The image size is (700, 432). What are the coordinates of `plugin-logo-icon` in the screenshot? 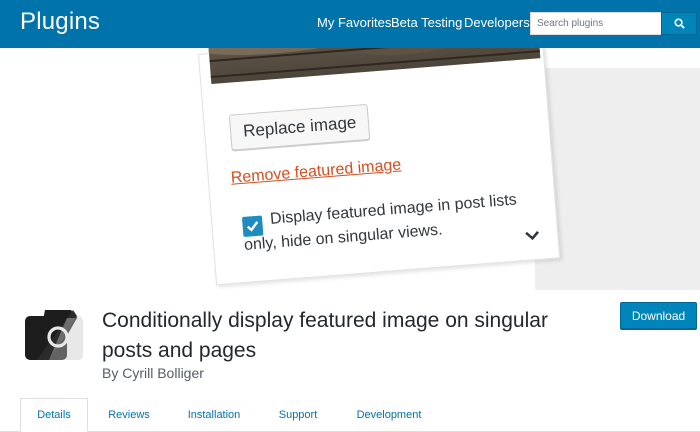 It's located at (54, 335).